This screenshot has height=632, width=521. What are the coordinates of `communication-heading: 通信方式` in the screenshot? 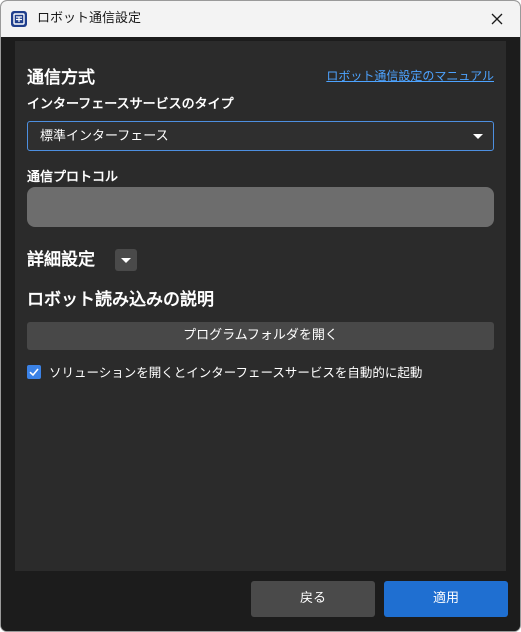 It's located at (61, 78).